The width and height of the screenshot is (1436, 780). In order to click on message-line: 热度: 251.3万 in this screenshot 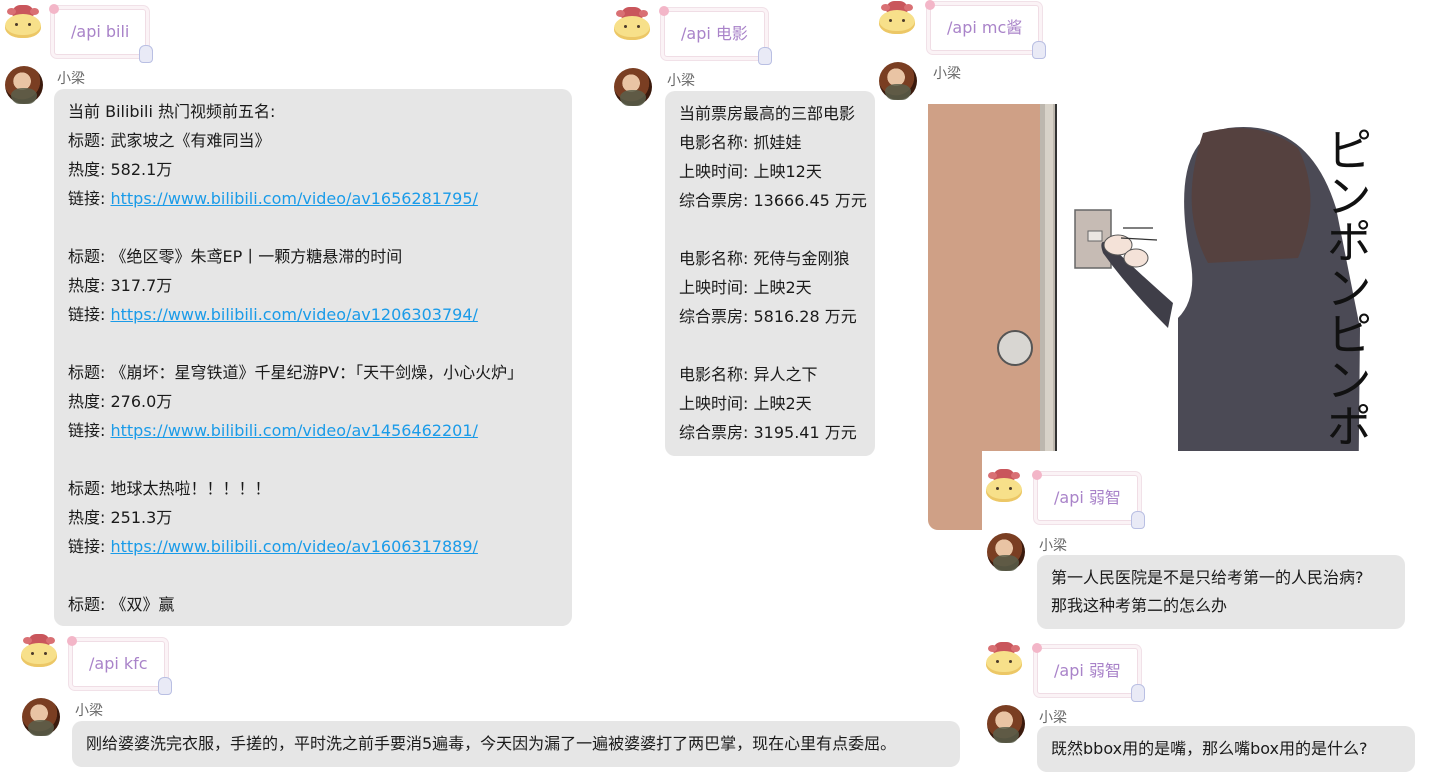, I will do `click(120, 517)`.